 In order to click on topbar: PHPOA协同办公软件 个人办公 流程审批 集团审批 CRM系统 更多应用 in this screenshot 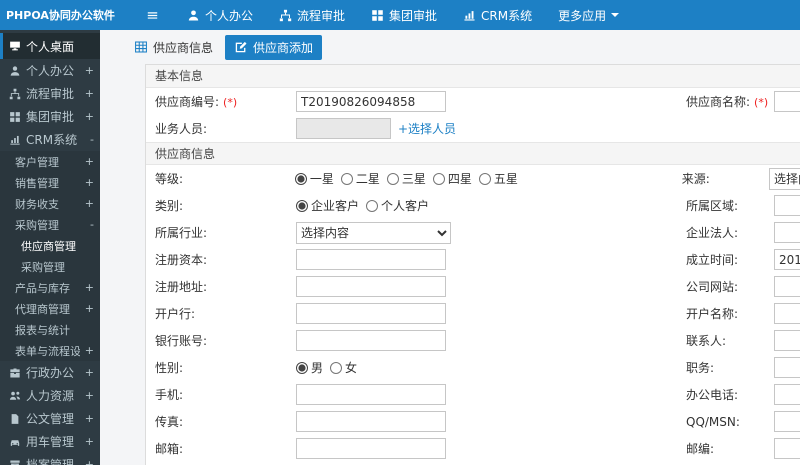, I will do `click(400, 15)`.